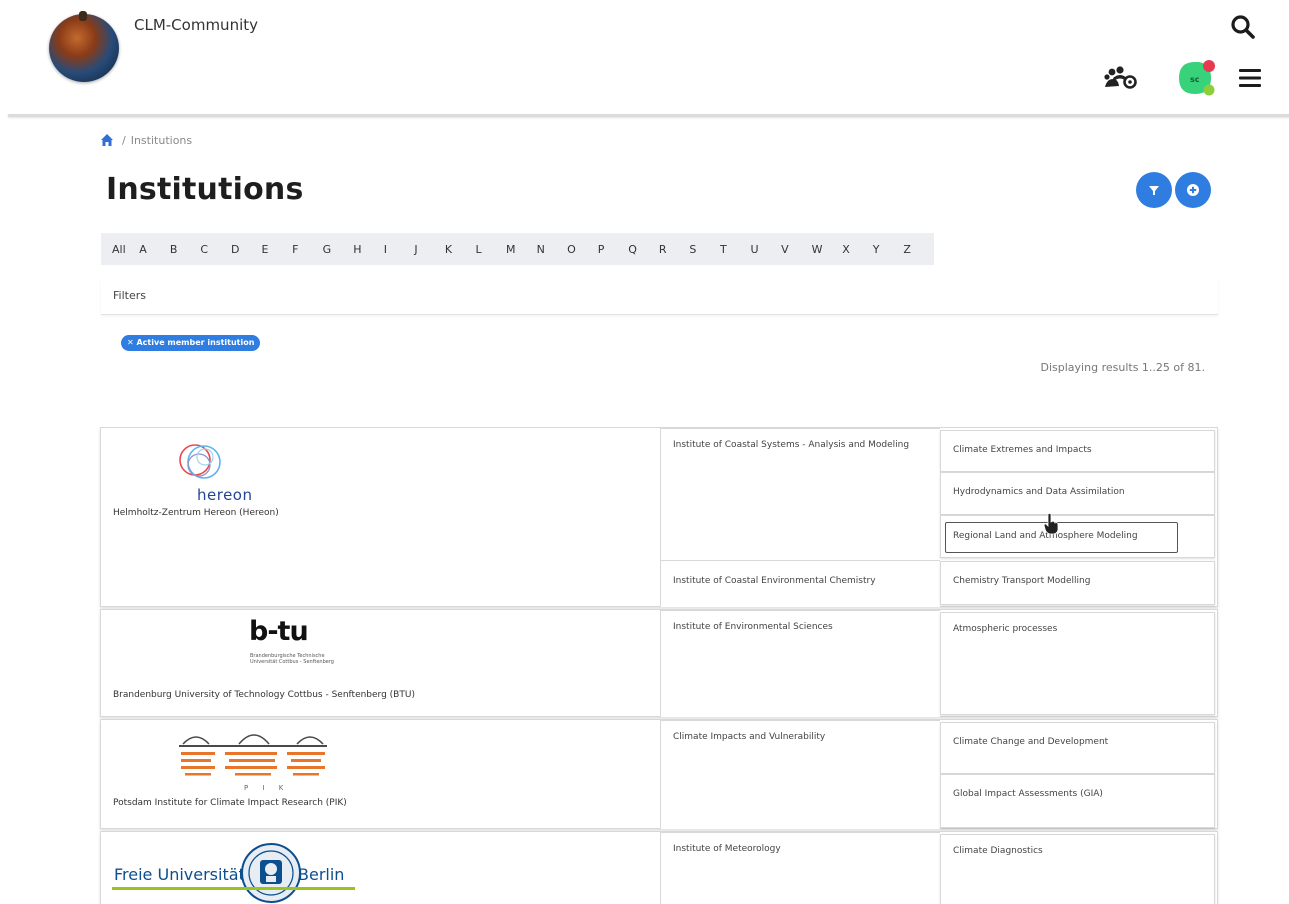  I want to click on institution-cell: hereon Helmholtz-Zentrum Hereon (Hereon), so click(380, 517).